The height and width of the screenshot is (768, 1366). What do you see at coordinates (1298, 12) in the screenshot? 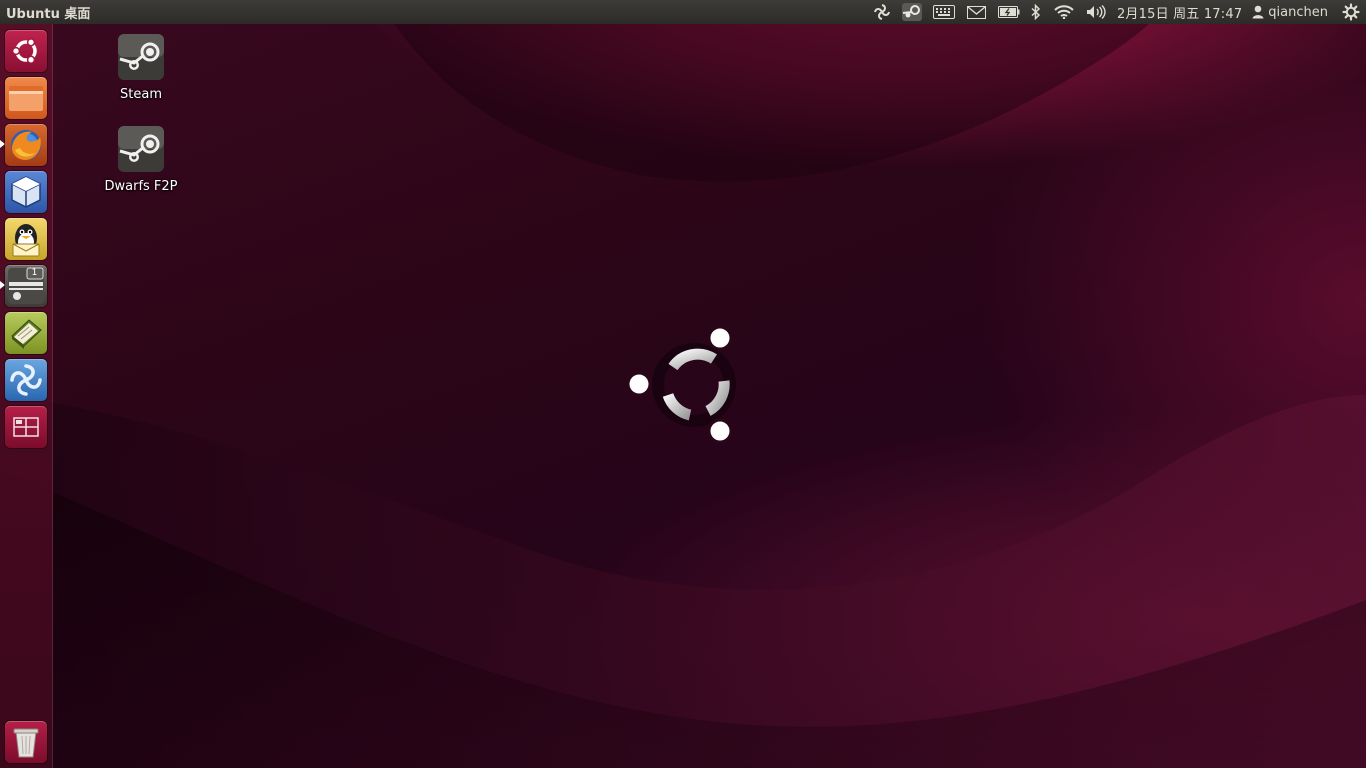
I see `user-name: qianchen` at bounding box center [1298, 12].